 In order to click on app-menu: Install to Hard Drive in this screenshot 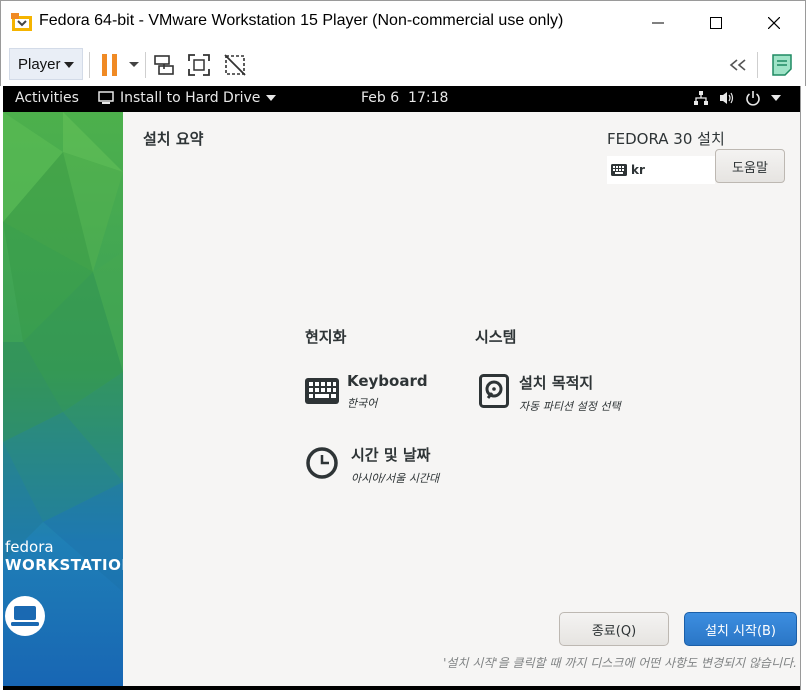, I will do `click(187, 98)`.